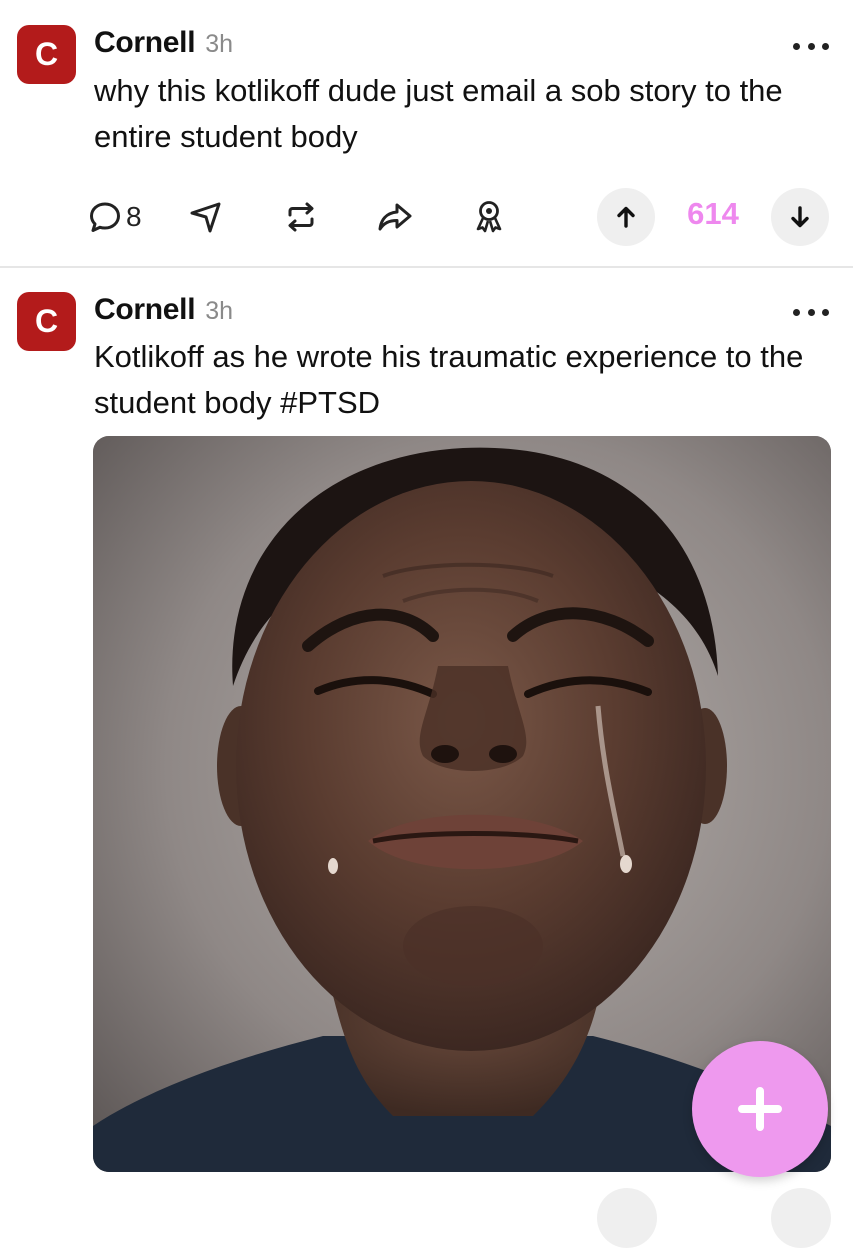  I want to click on compose-button, so click(760, 1109).